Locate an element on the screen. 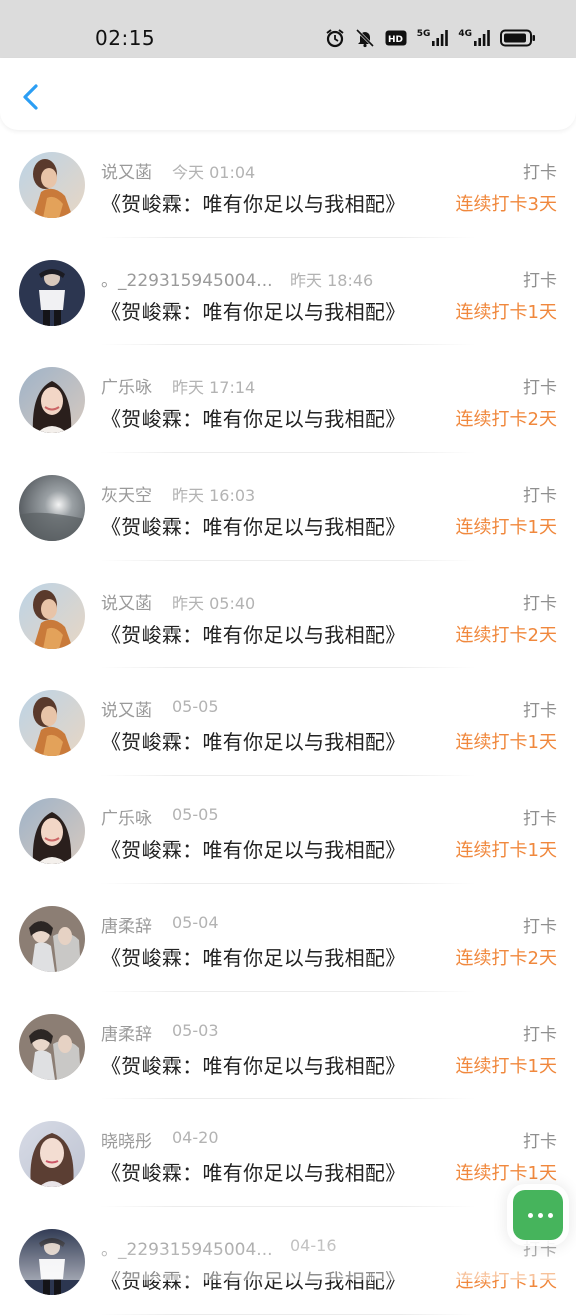  list-item: 广乐咏 05-05 《贺峻霖：唯有你足以与我相配》 打卡连续打卡1天 is located at coordinates (288, 830).